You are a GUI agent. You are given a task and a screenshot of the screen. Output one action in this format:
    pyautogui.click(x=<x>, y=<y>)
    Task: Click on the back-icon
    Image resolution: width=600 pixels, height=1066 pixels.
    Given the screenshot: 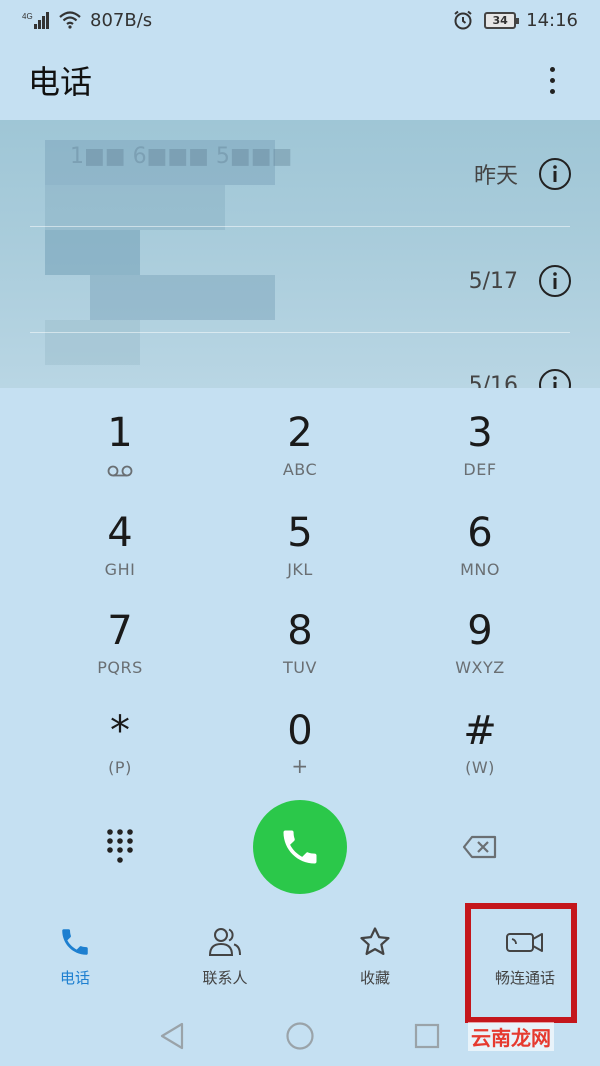 What is the action you would take?
    pyautogui.click(x=172, y=1036)
    